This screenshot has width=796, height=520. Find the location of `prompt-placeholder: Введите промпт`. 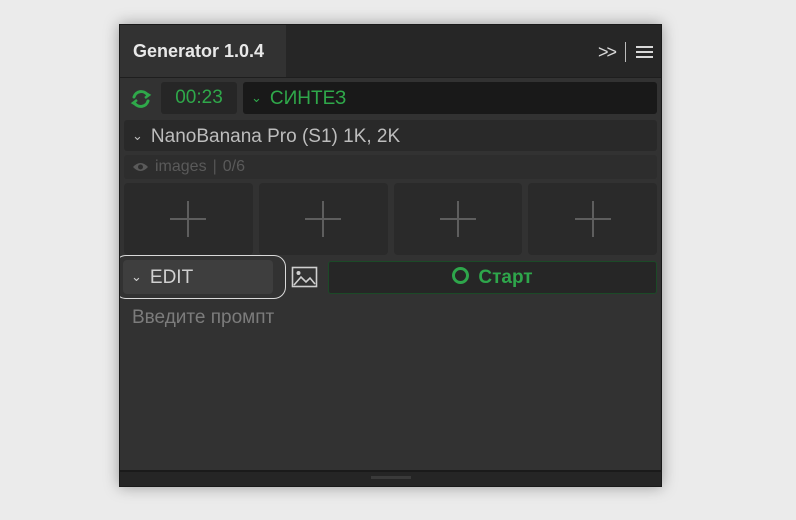

prompt-placeholder: Введите промпт is located at coordinates (203, 317).